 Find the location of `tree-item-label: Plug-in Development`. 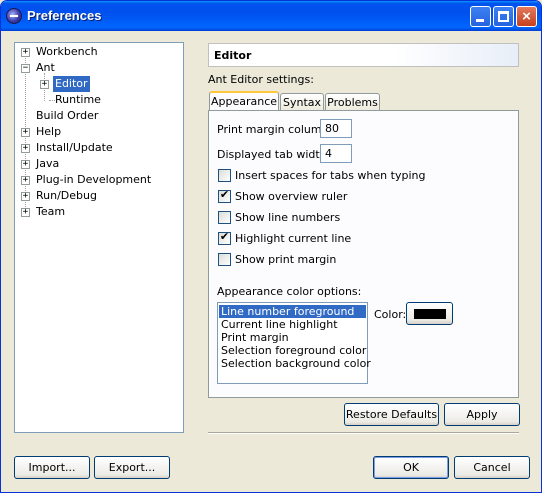

tree-item-label: Plug-in Development is located at coordinates (94, 179).